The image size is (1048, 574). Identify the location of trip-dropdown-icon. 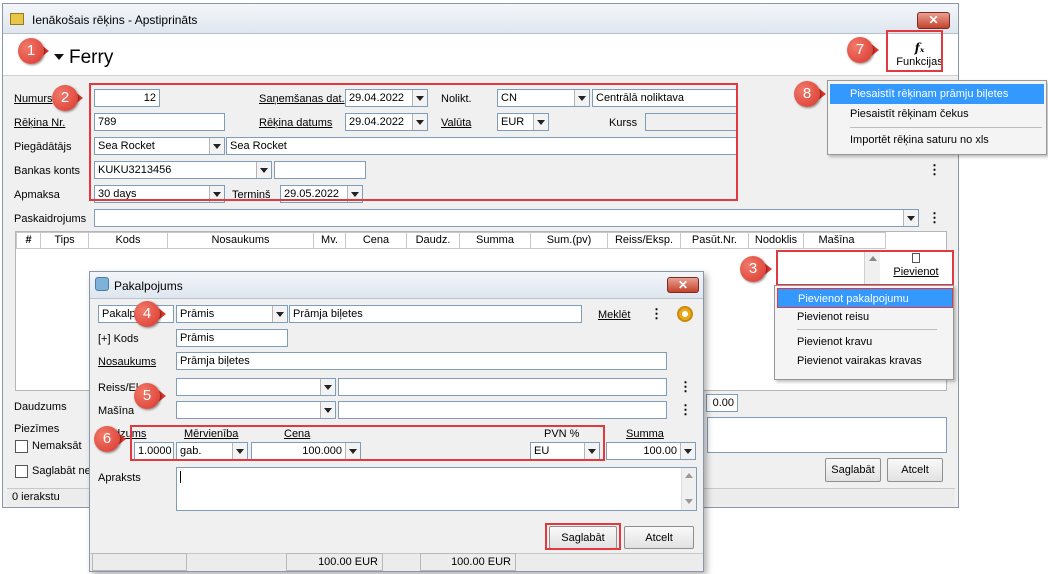
(327, 387).